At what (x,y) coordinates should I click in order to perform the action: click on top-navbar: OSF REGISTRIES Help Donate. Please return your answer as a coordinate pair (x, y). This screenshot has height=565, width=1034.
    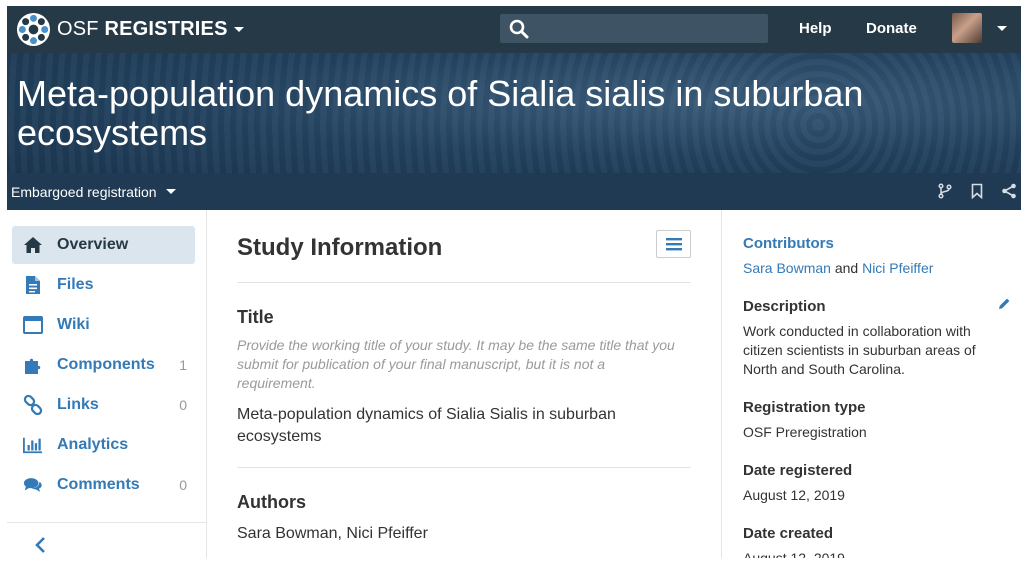
    Looking at the image, I should click on (514, 29).